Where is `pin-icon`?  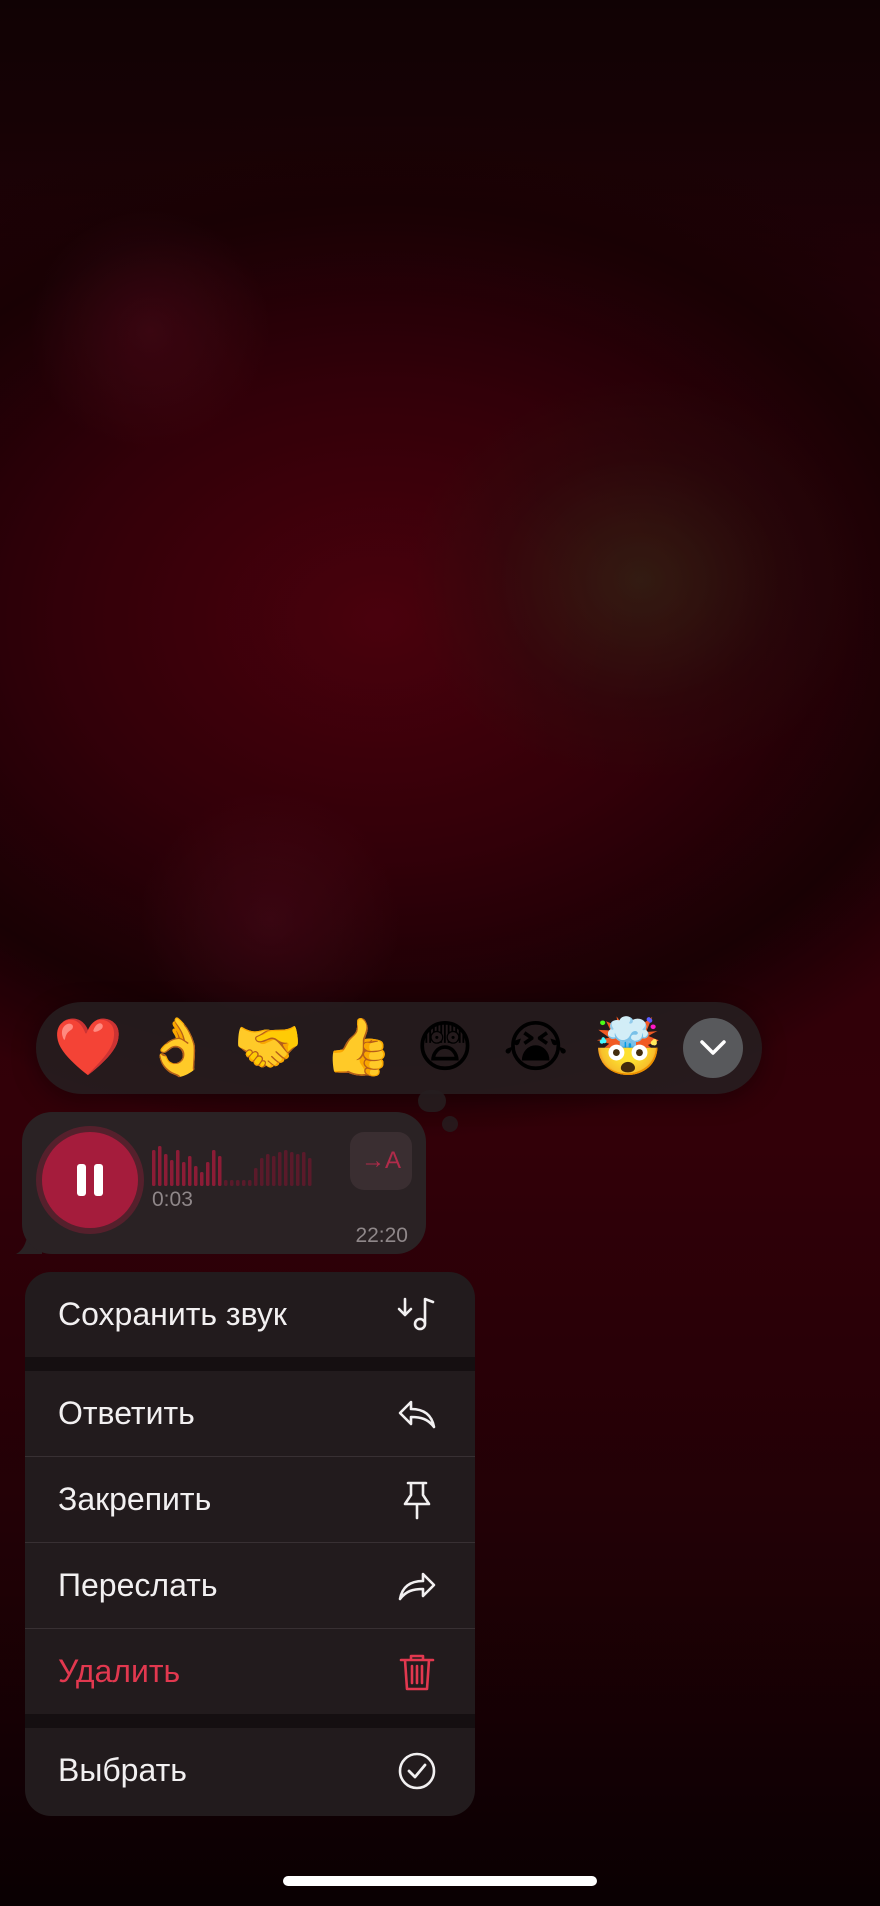
pin-icon is located at coordinates (417, 1500).